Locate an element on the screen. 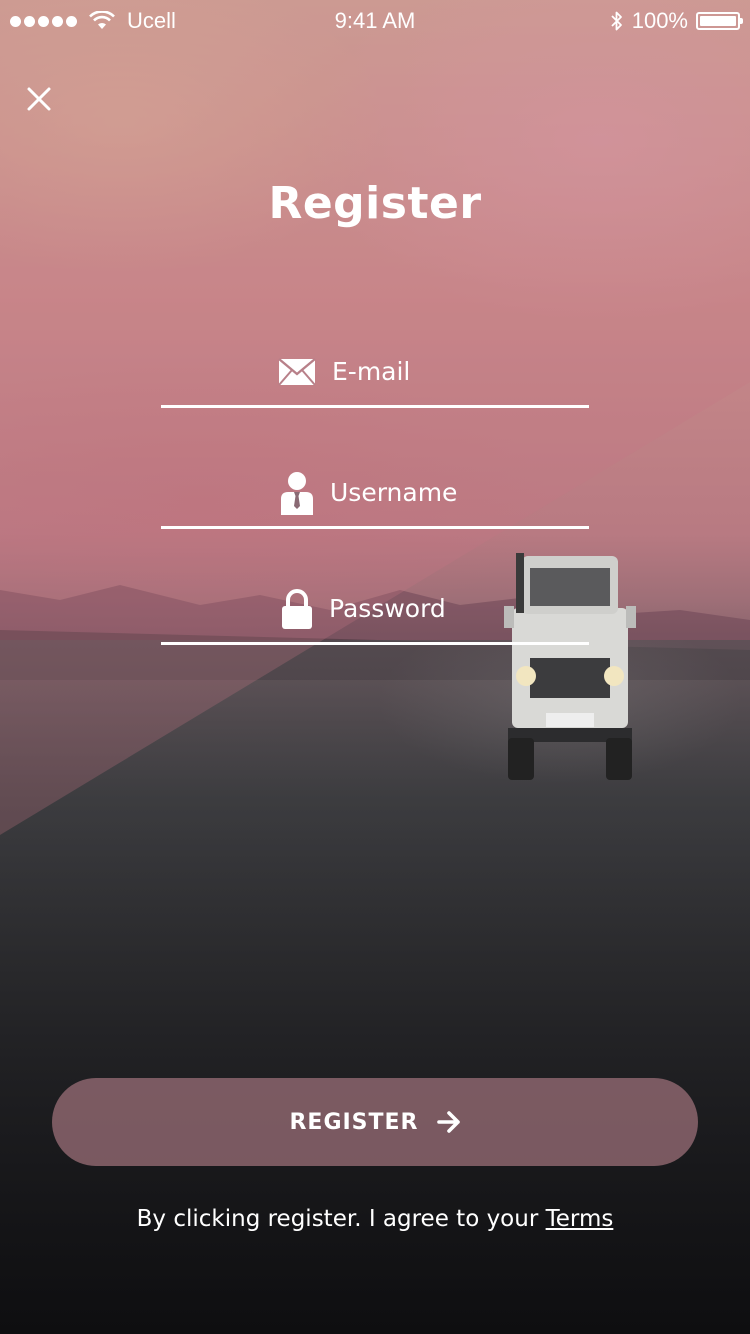 This screenshot has width=750, height=1334. username-input is located at coordinates (400, 492).